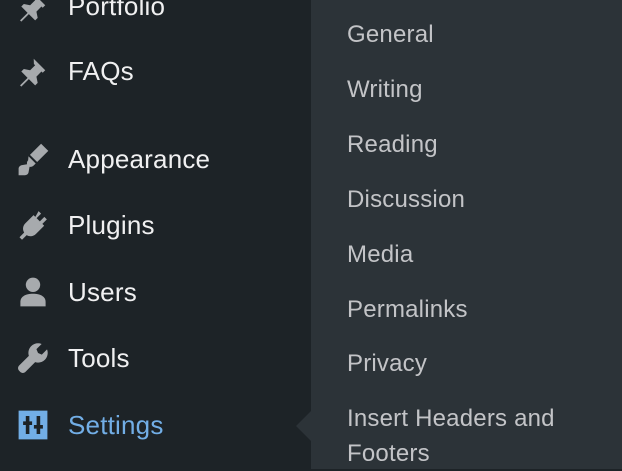  Describe the element at coordinates (387, 363) in the screenshot. I see `submenu-item-privacy: Privacy` at that location.